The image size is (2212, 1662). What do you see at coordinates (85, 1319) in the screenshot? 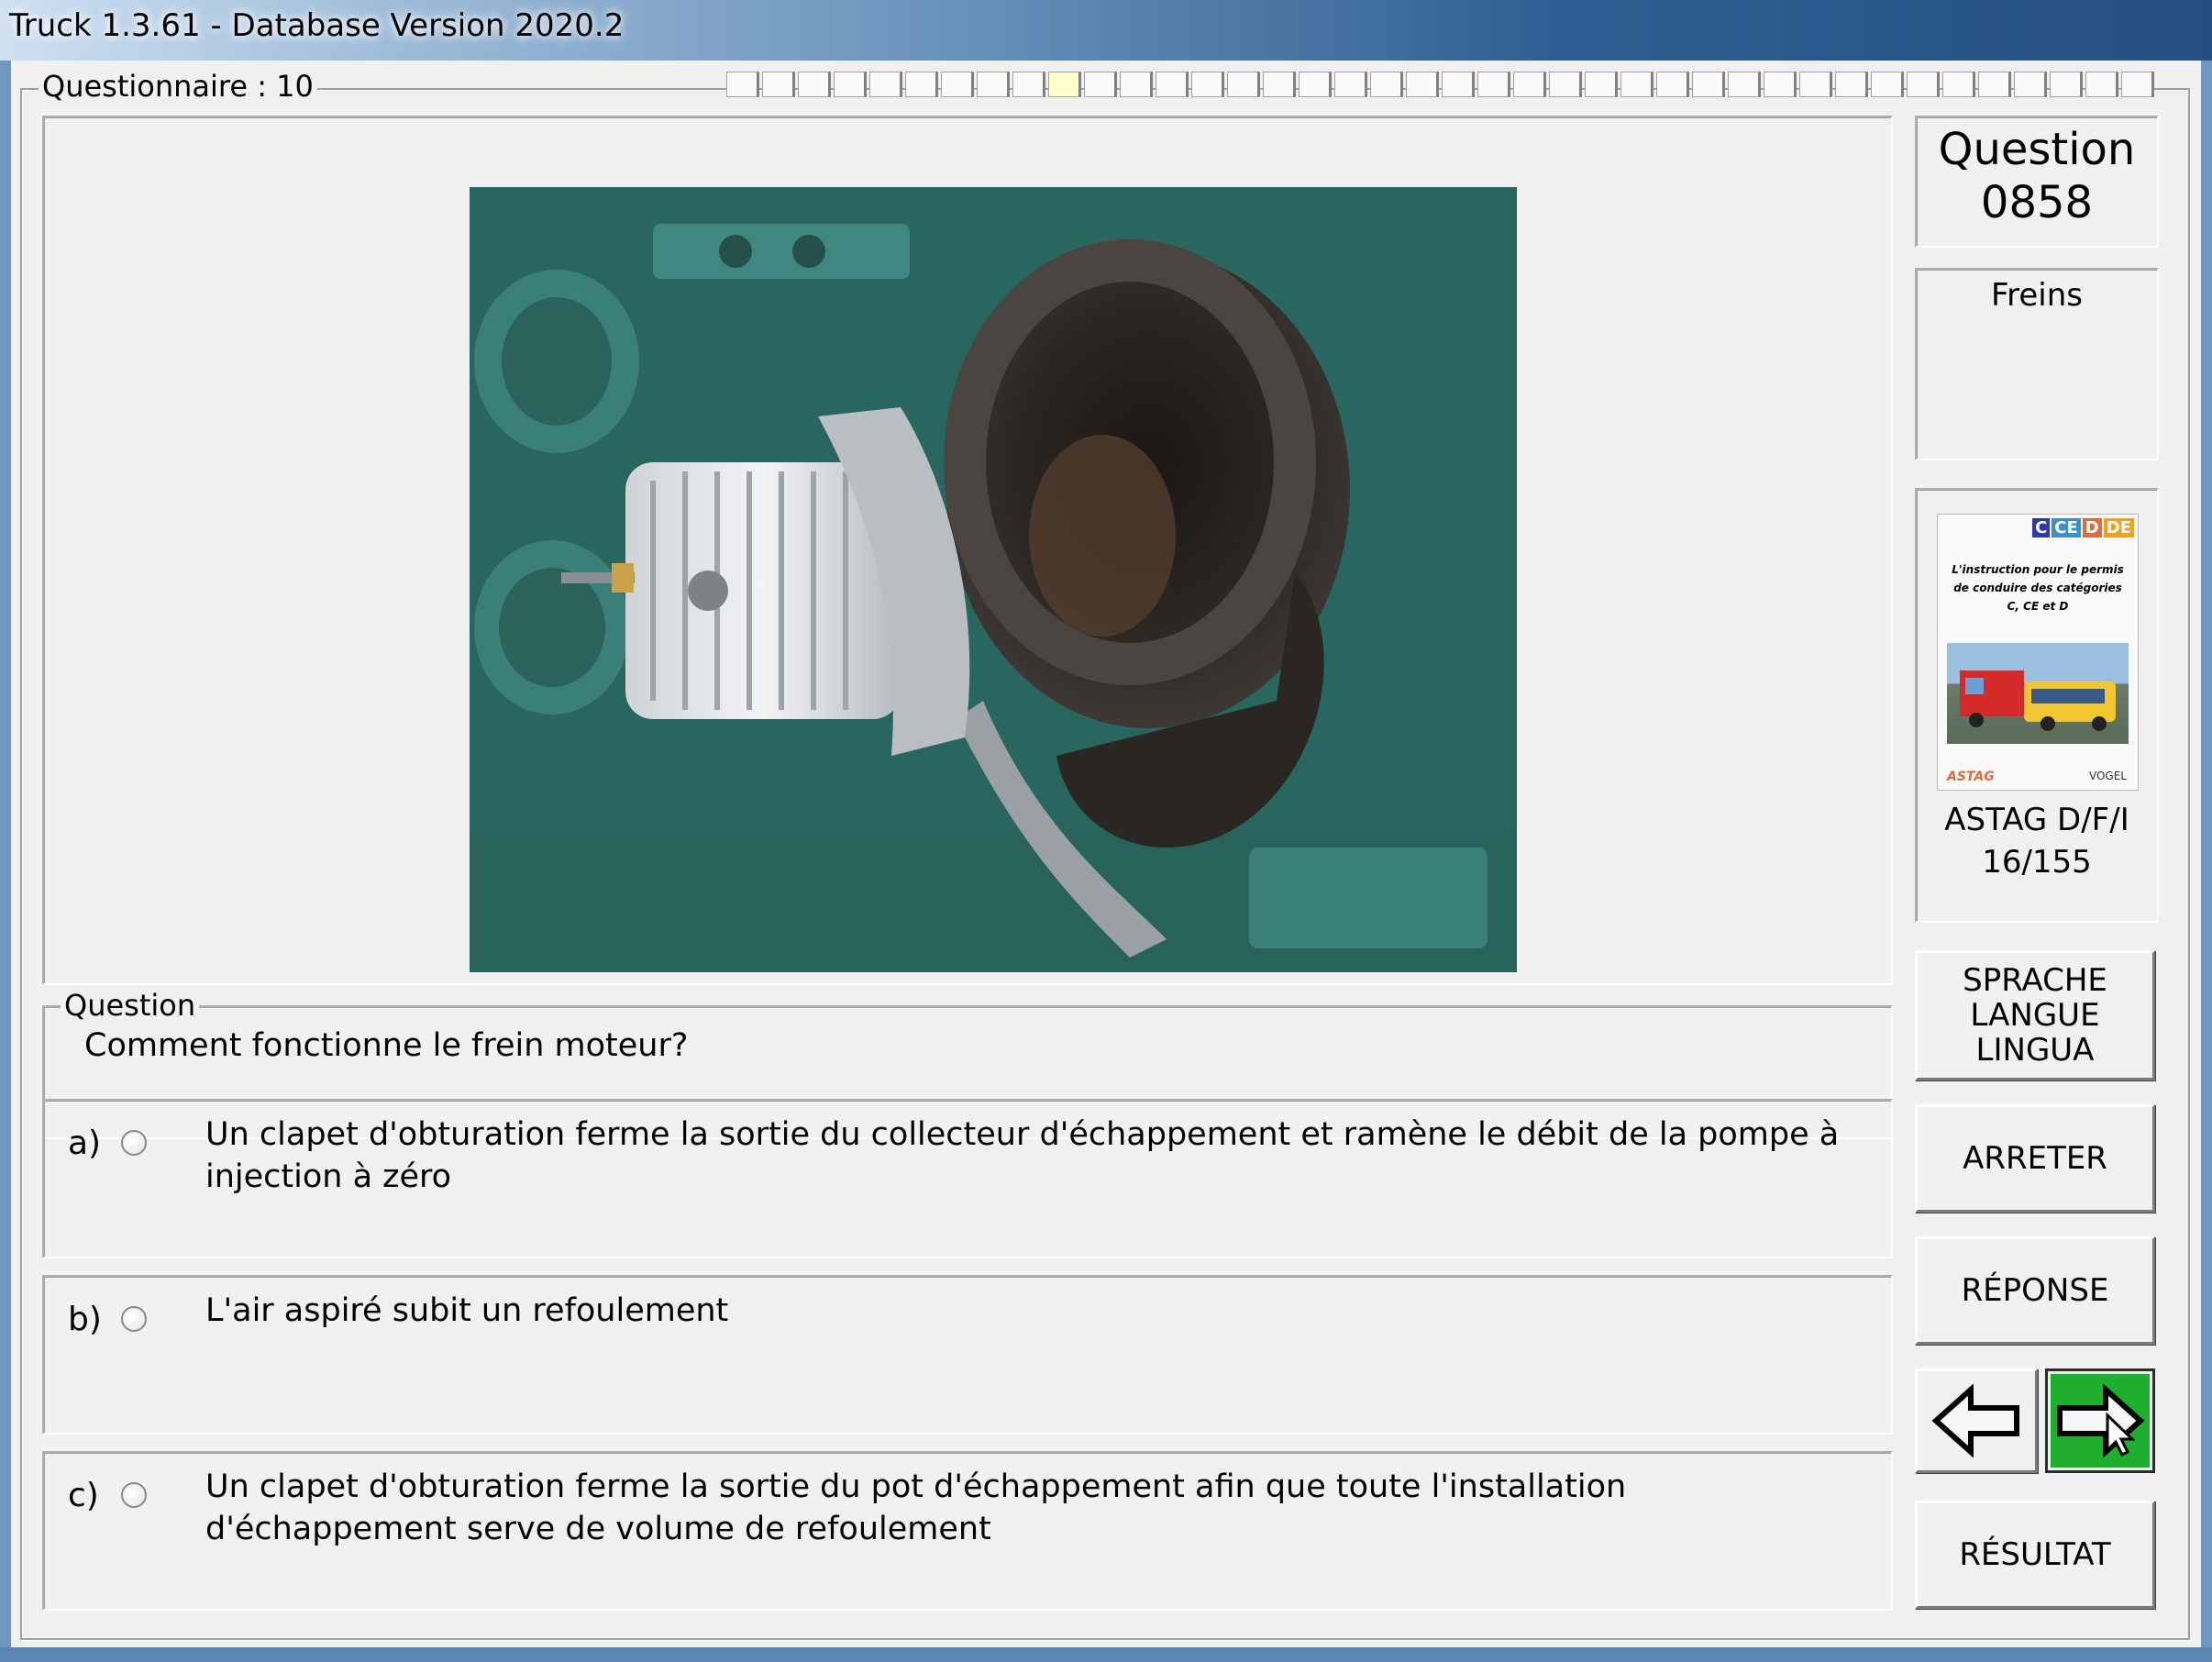
I see `answer-b-letter: b)` at bounding box center [85, 1319].